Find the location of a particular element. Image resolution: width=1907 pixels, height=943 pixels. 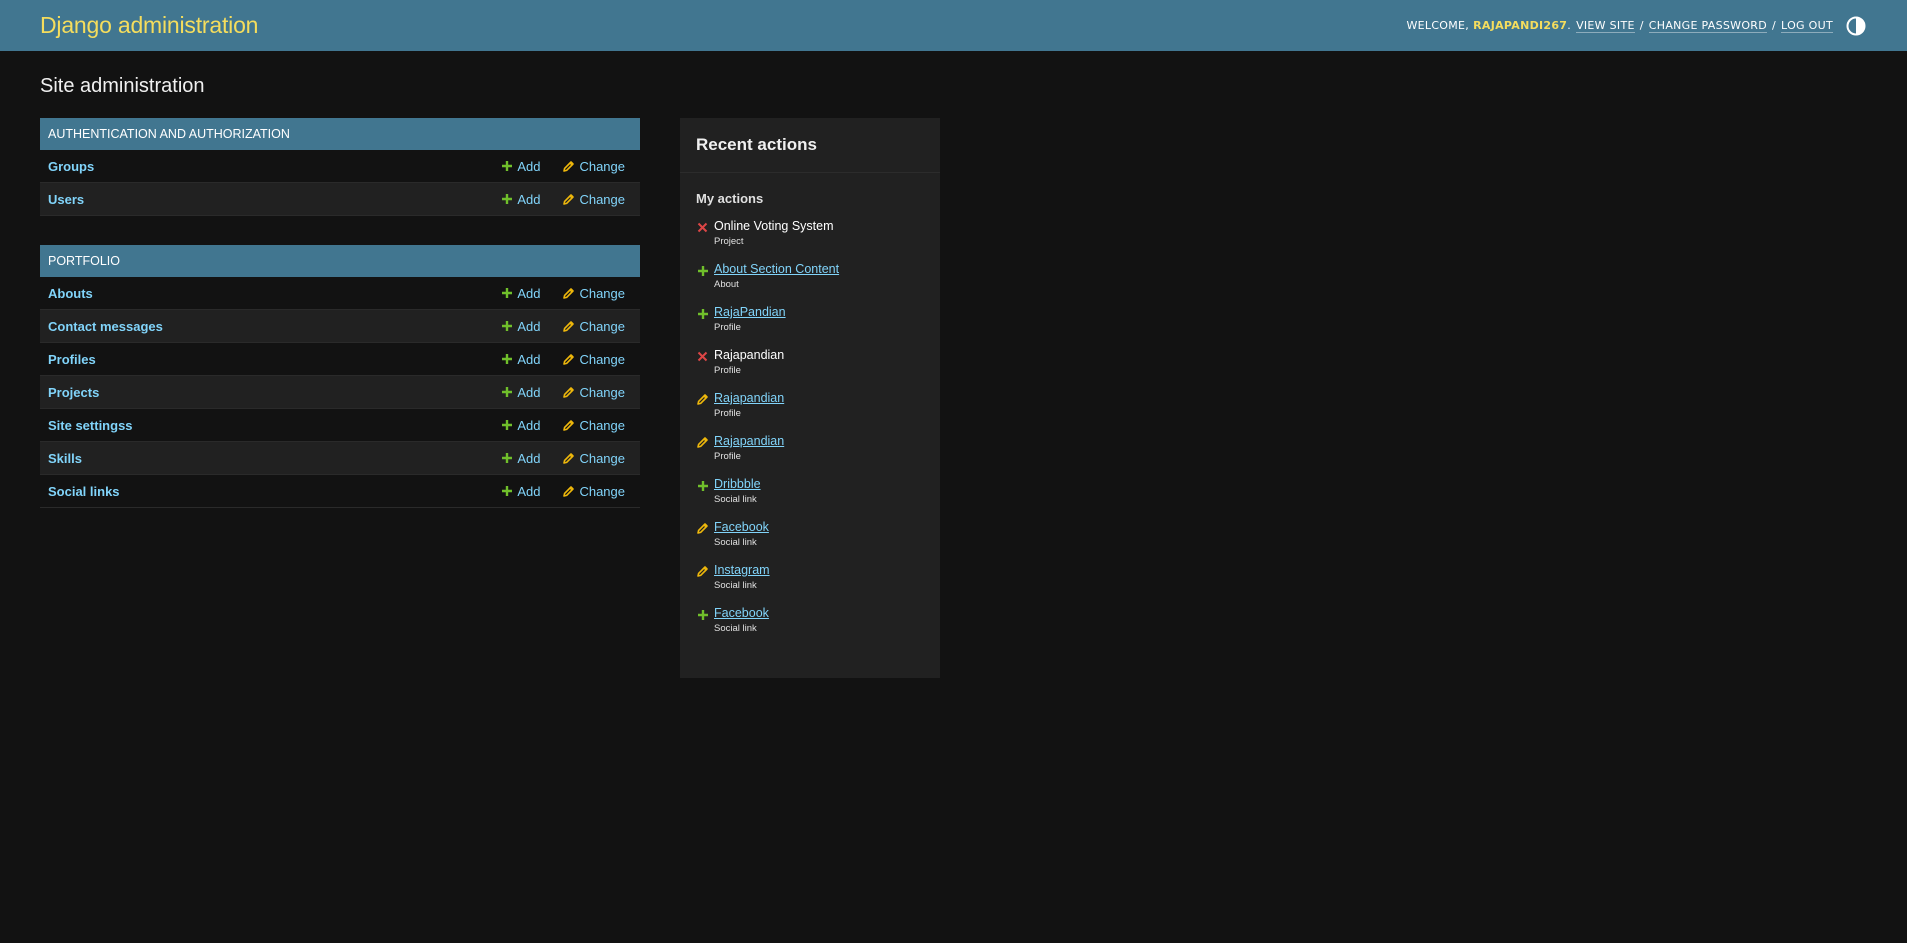

model-link-users: Users is located at coordinates (274, 199).